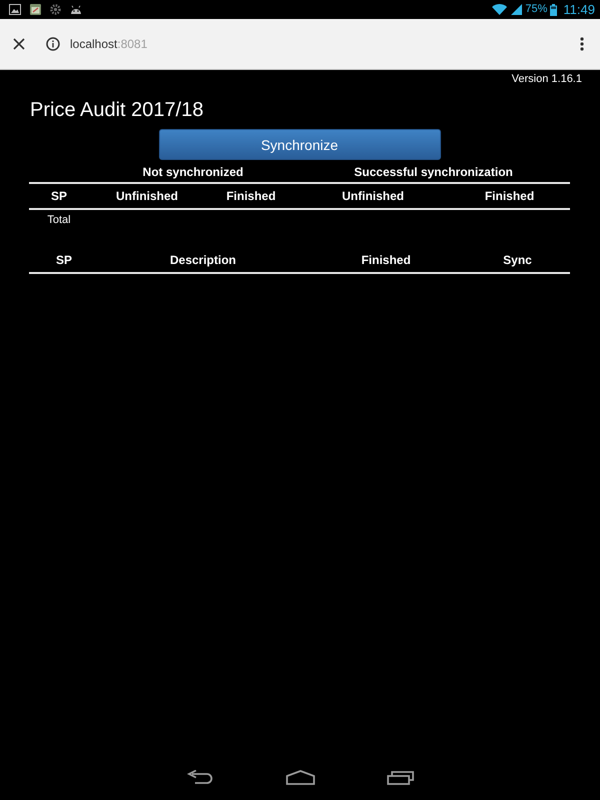 This screenshot has width=600, height=800. What do you see at coordinates (53, 44) in the screenshot?
I see `info-icon` at bounding box center [53, 44].